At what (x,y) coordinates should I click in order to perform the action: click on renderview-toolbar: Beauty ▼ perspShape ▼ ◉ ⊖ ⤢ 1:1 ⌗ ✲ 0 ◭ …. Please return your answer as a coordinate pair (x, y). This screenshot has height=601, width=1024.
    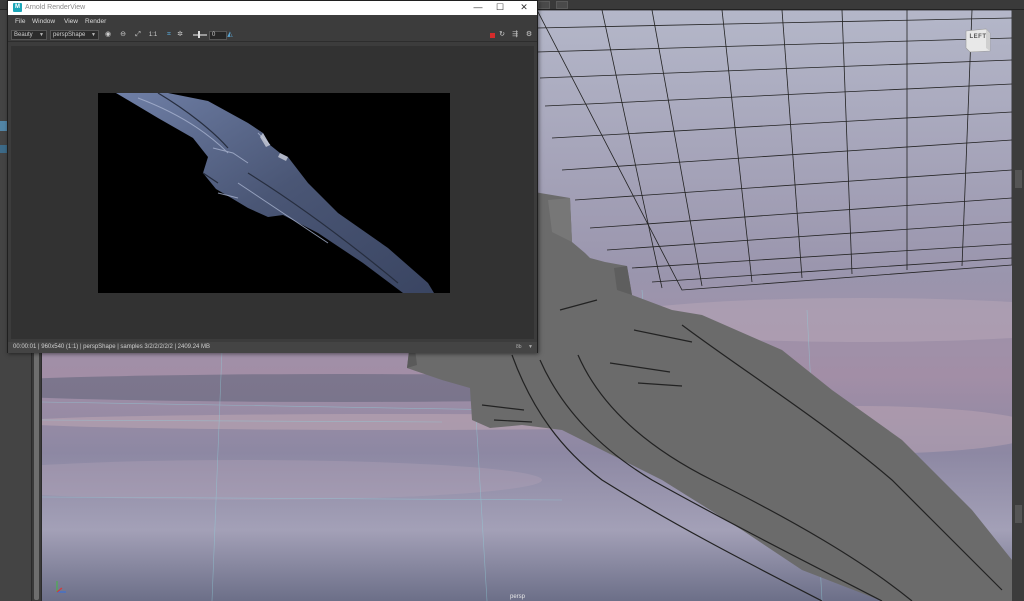
    Looking at the image, I should click on (272, 35).